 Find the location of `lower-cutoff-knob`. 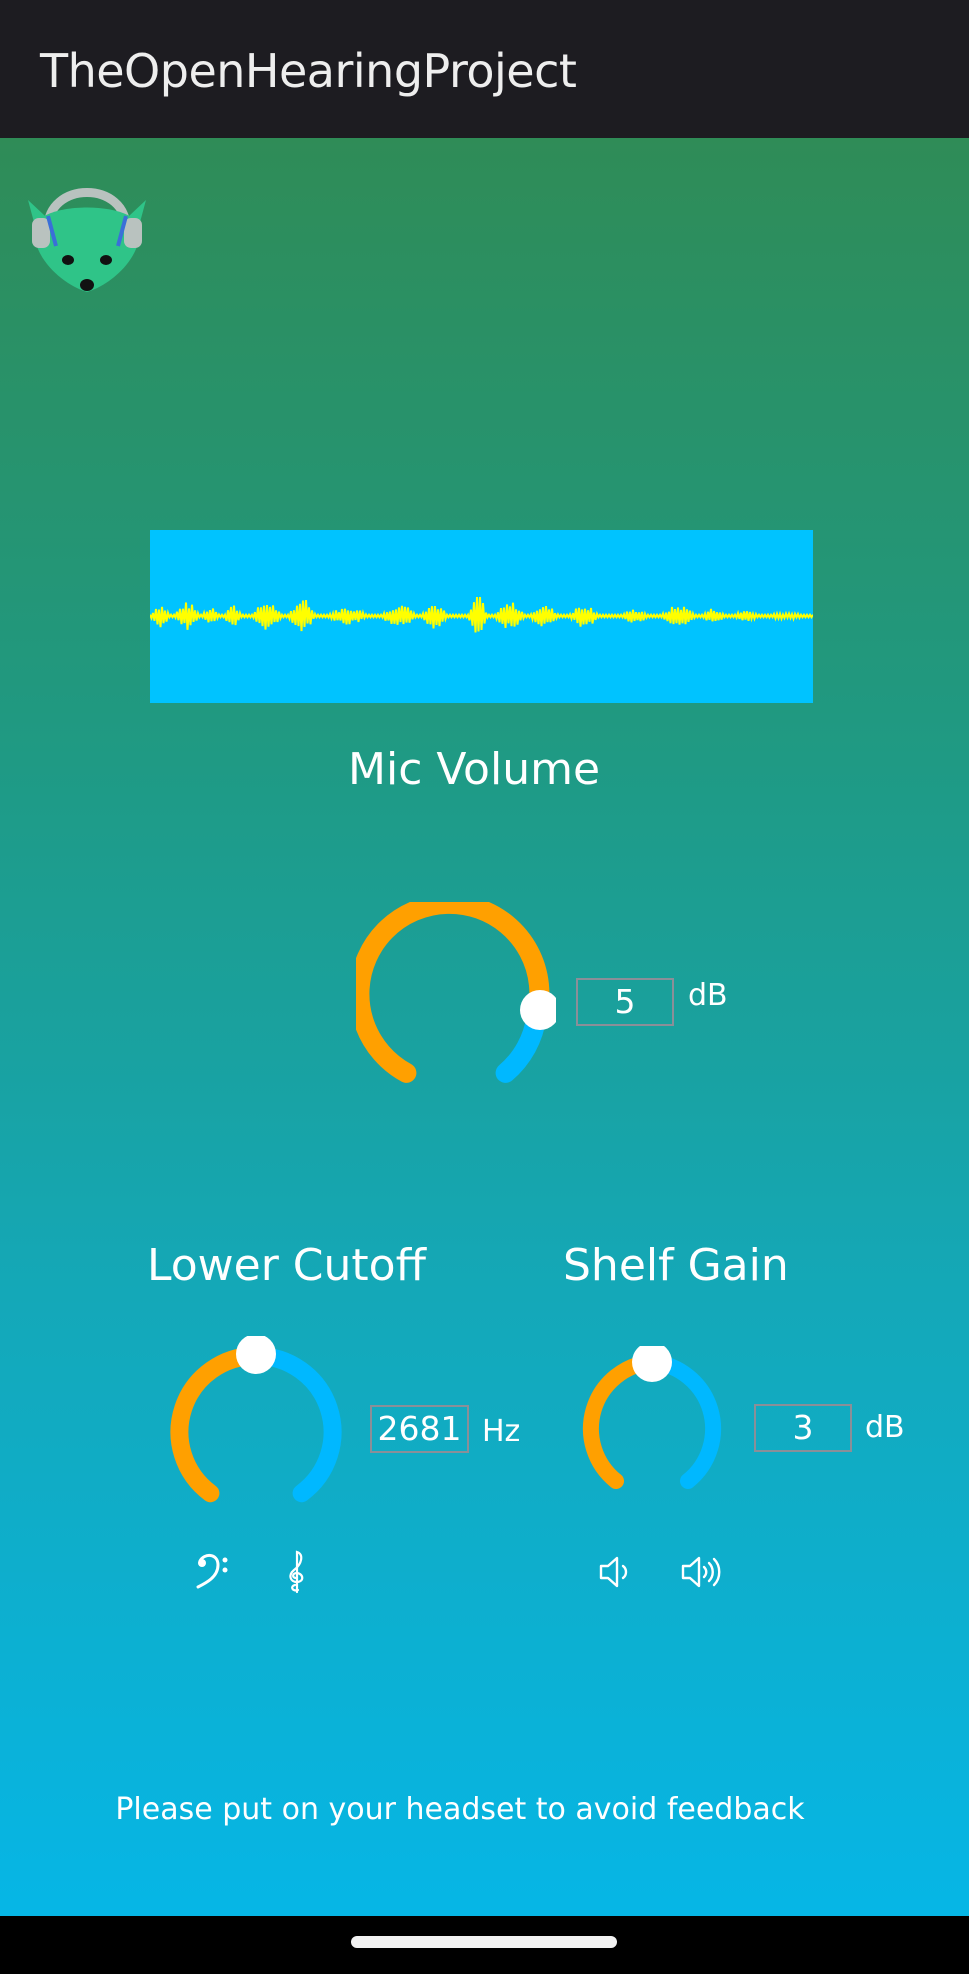

lower-cutoff-knob is located at coordinates (256, 1426).